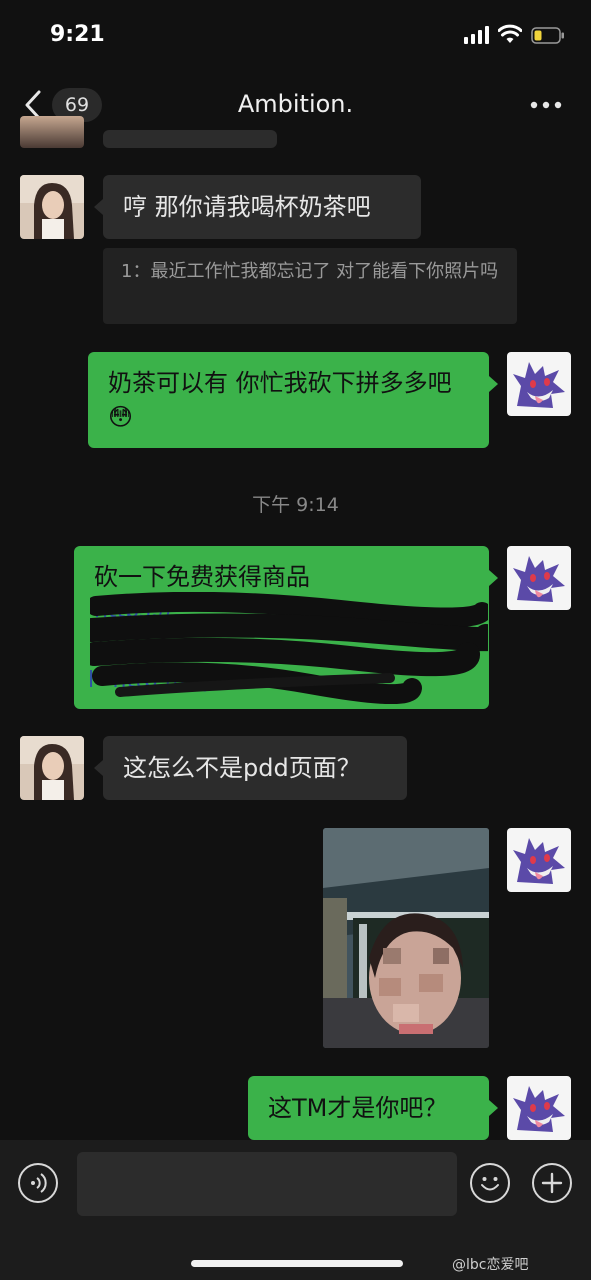 The image size is (591, 1280). I want to click on message-text: 砍一下免费获得商品, so click(202, 577).